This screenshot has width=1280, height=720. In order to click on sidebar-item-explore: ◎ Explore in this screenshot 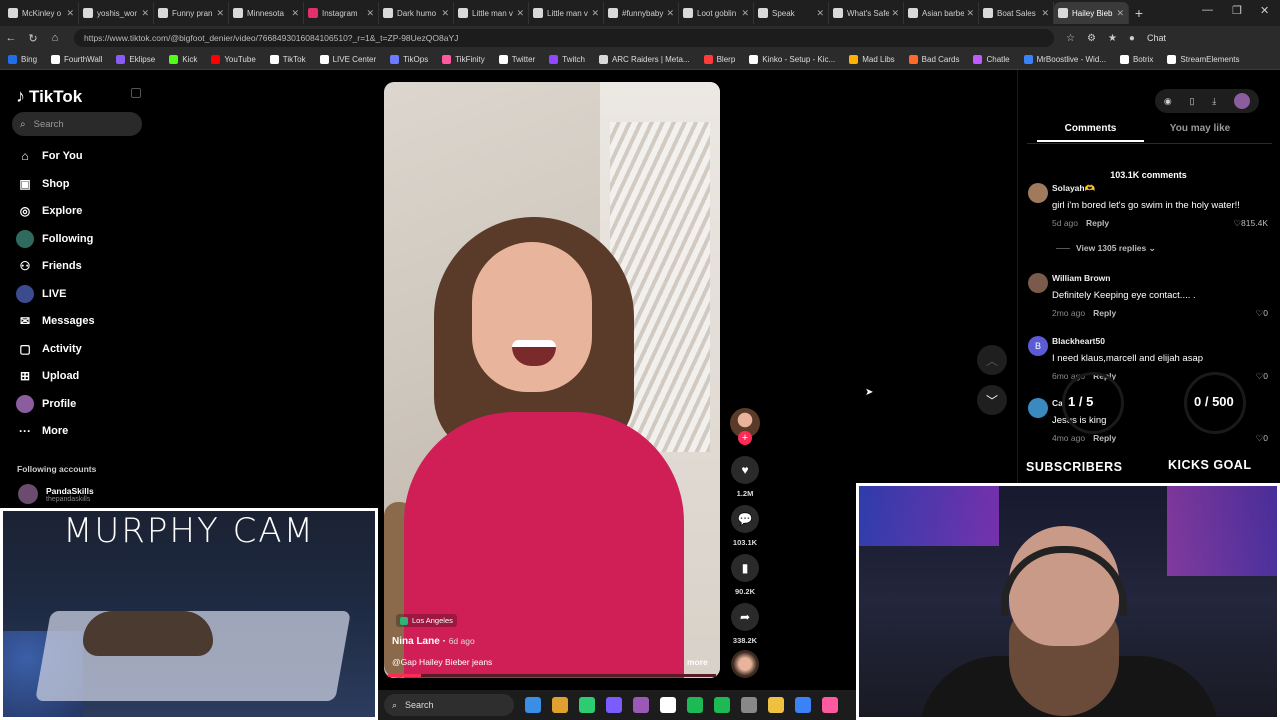, I will do `click(49, 211)`.